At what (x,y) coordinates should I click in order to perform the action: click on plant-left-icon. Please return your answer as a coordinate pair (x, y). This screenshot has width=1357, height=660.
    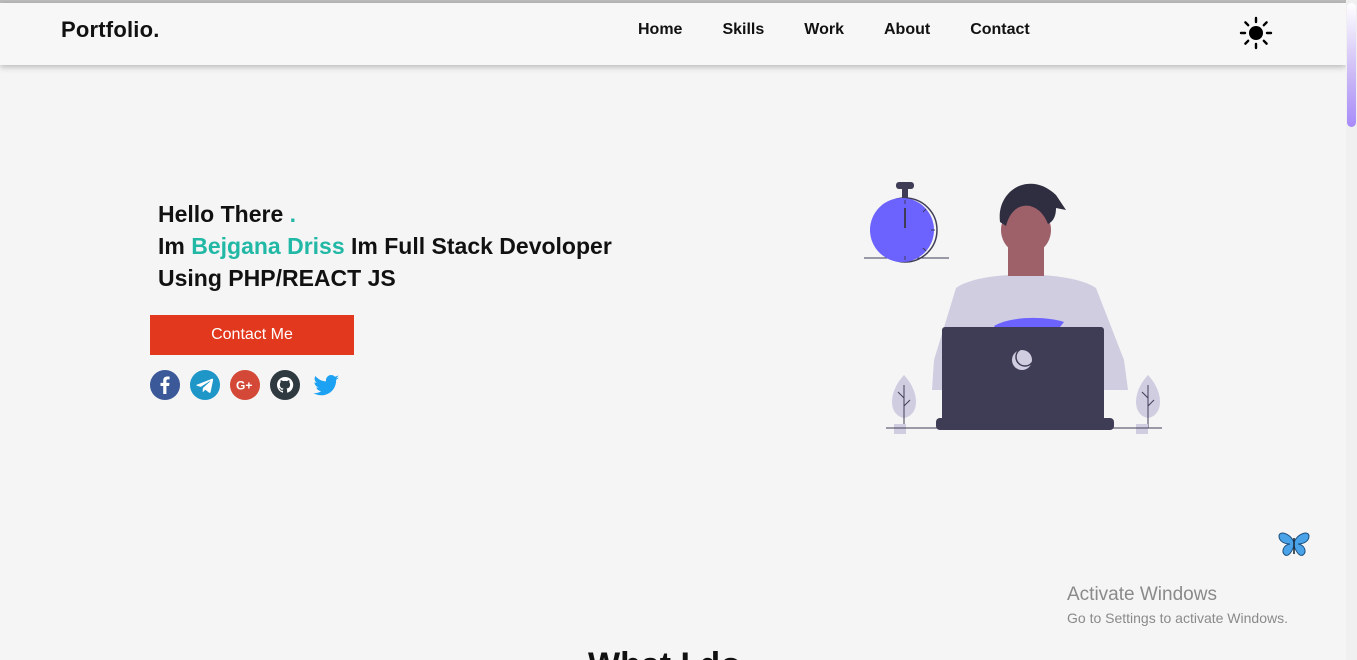
    Looking at the image, I should click on (904, 404).